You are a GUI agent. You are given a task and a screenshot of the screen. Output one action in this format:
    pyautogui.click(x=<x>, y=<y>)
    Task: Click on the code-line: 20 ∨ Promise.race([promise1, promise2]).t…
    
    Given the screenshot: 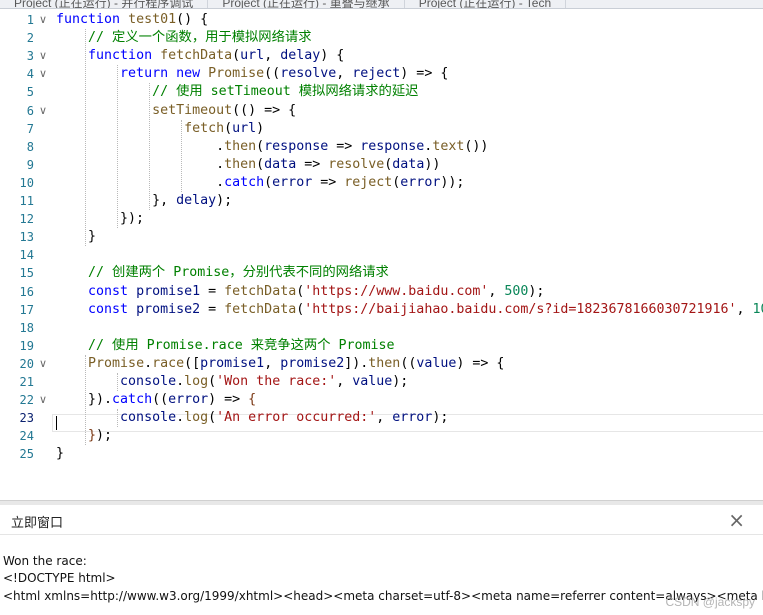 What is the action you would take?
    pyautogui.click(x=381, y=364)
    